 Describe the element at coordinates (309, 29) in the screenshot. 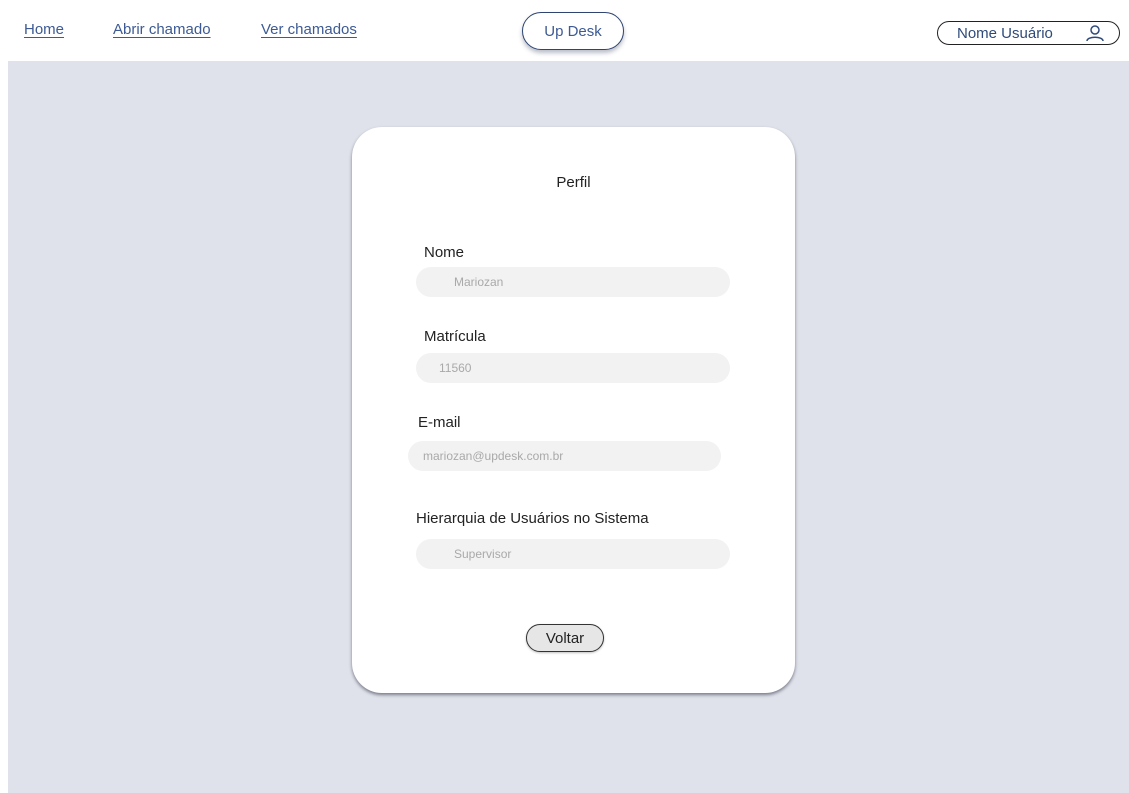

I see `nav-ver-chamados-link: Ver chamados` at that location.